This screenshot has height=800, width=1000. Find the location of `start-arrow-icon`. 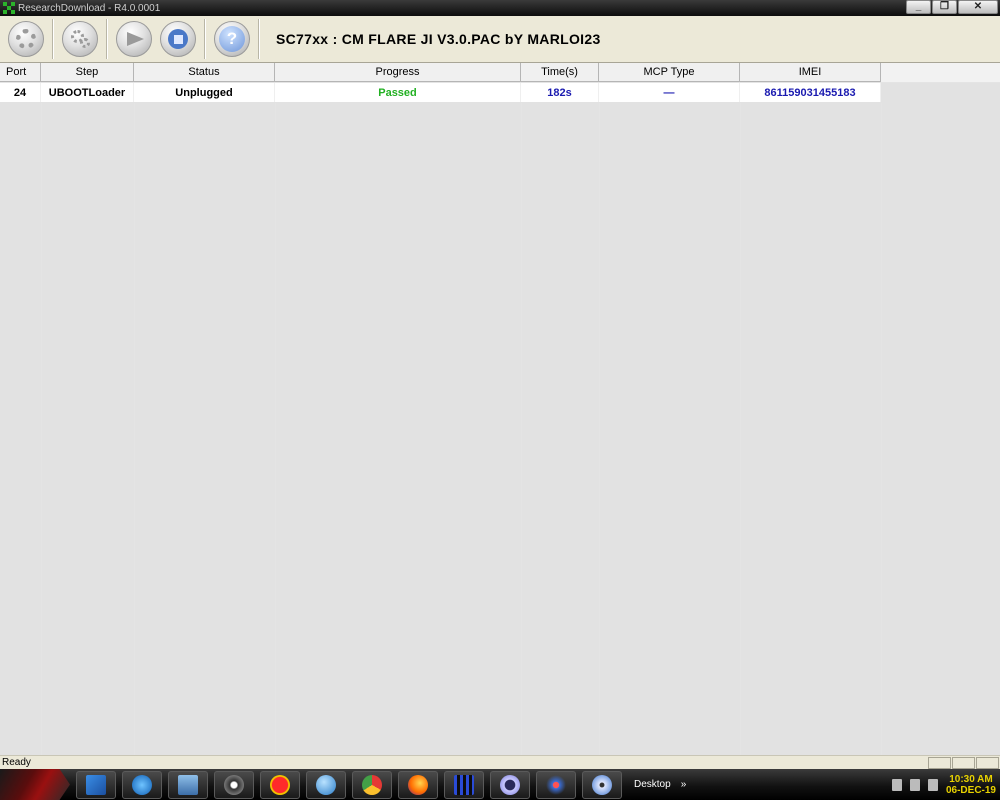

start-arrow-icon is located at coordinates (135, 39).